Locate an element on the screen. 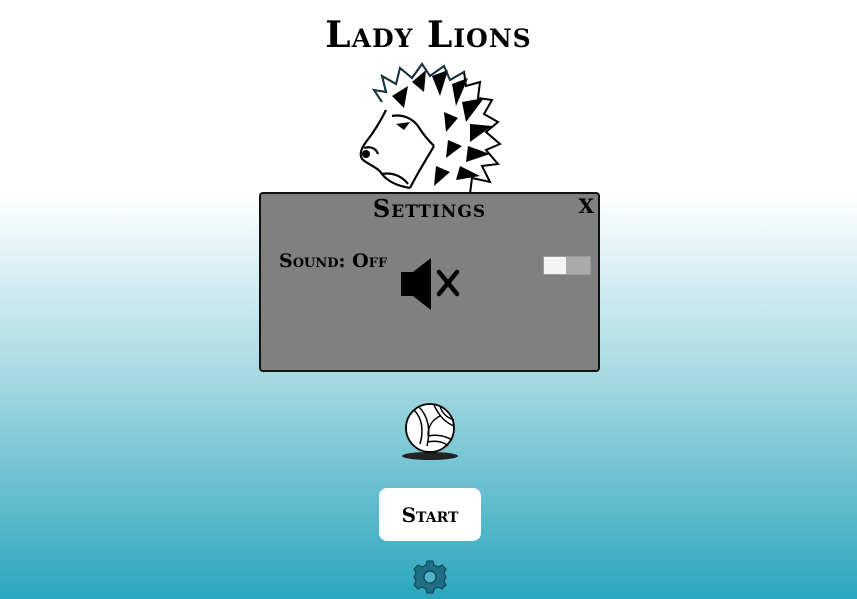 The height and width of the screenshot is (599, 857). settings-title: Settings is located at coordinates (429, 208).